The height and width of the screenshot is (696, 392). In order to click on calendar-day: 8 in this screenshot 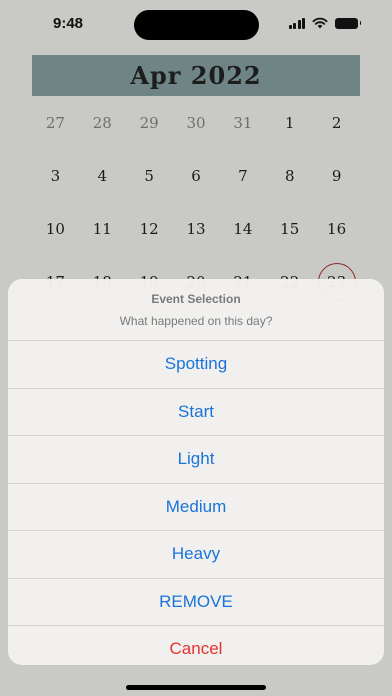, I will do `click(289, 175)`.